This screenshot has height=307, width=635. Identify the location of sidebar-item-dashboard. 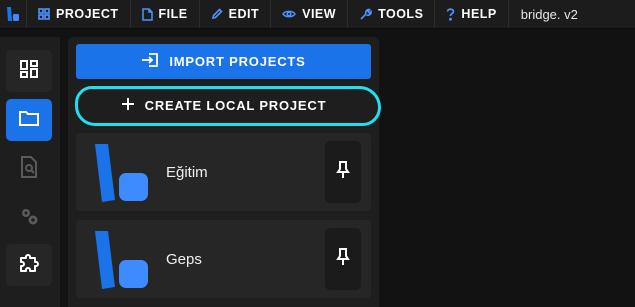
(29, 71).